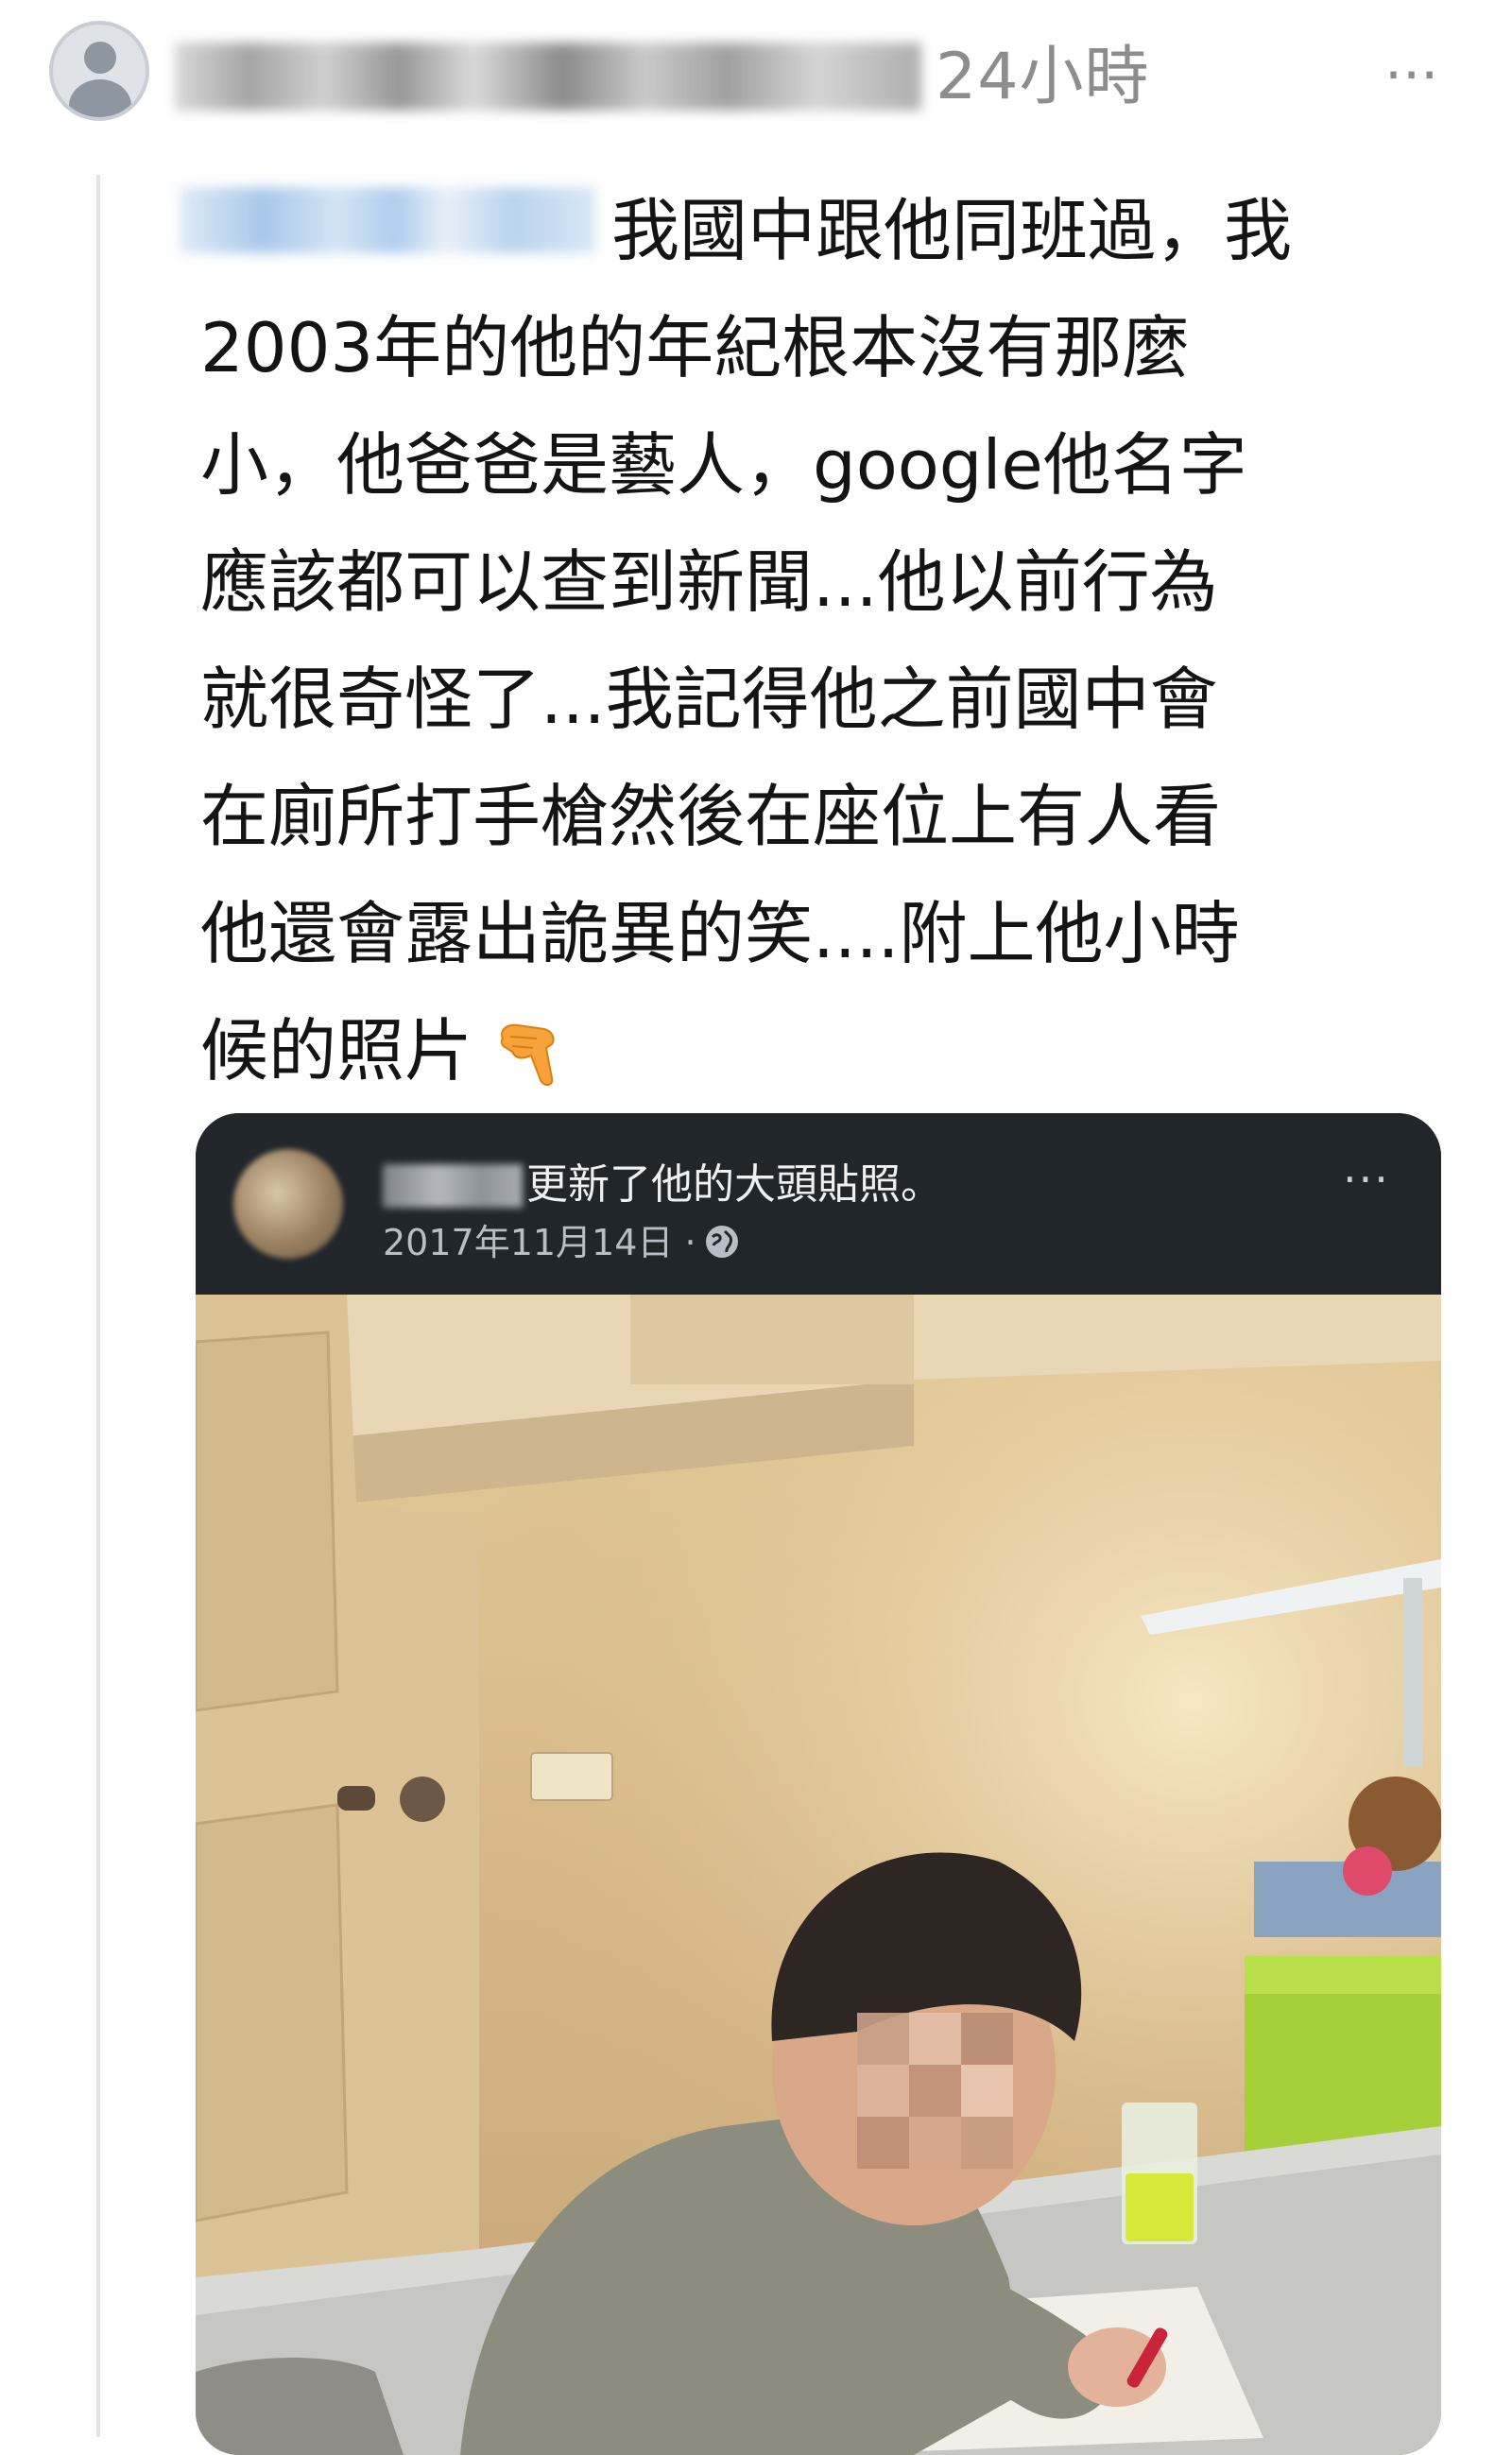 The height and width of the screenshot is (2455, 1512). I want to click on post-line: 就很奇怪了...我記得他之前國中會, so click(709, 699).